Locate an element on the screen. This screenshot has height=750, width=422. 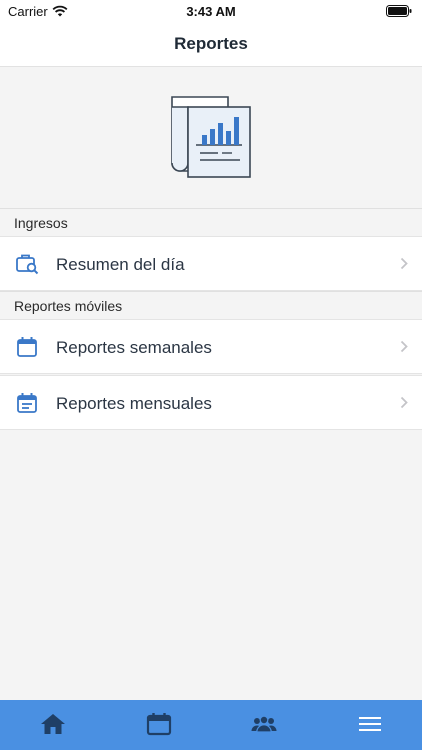
menu-icon is located at coordinates (369, 724).